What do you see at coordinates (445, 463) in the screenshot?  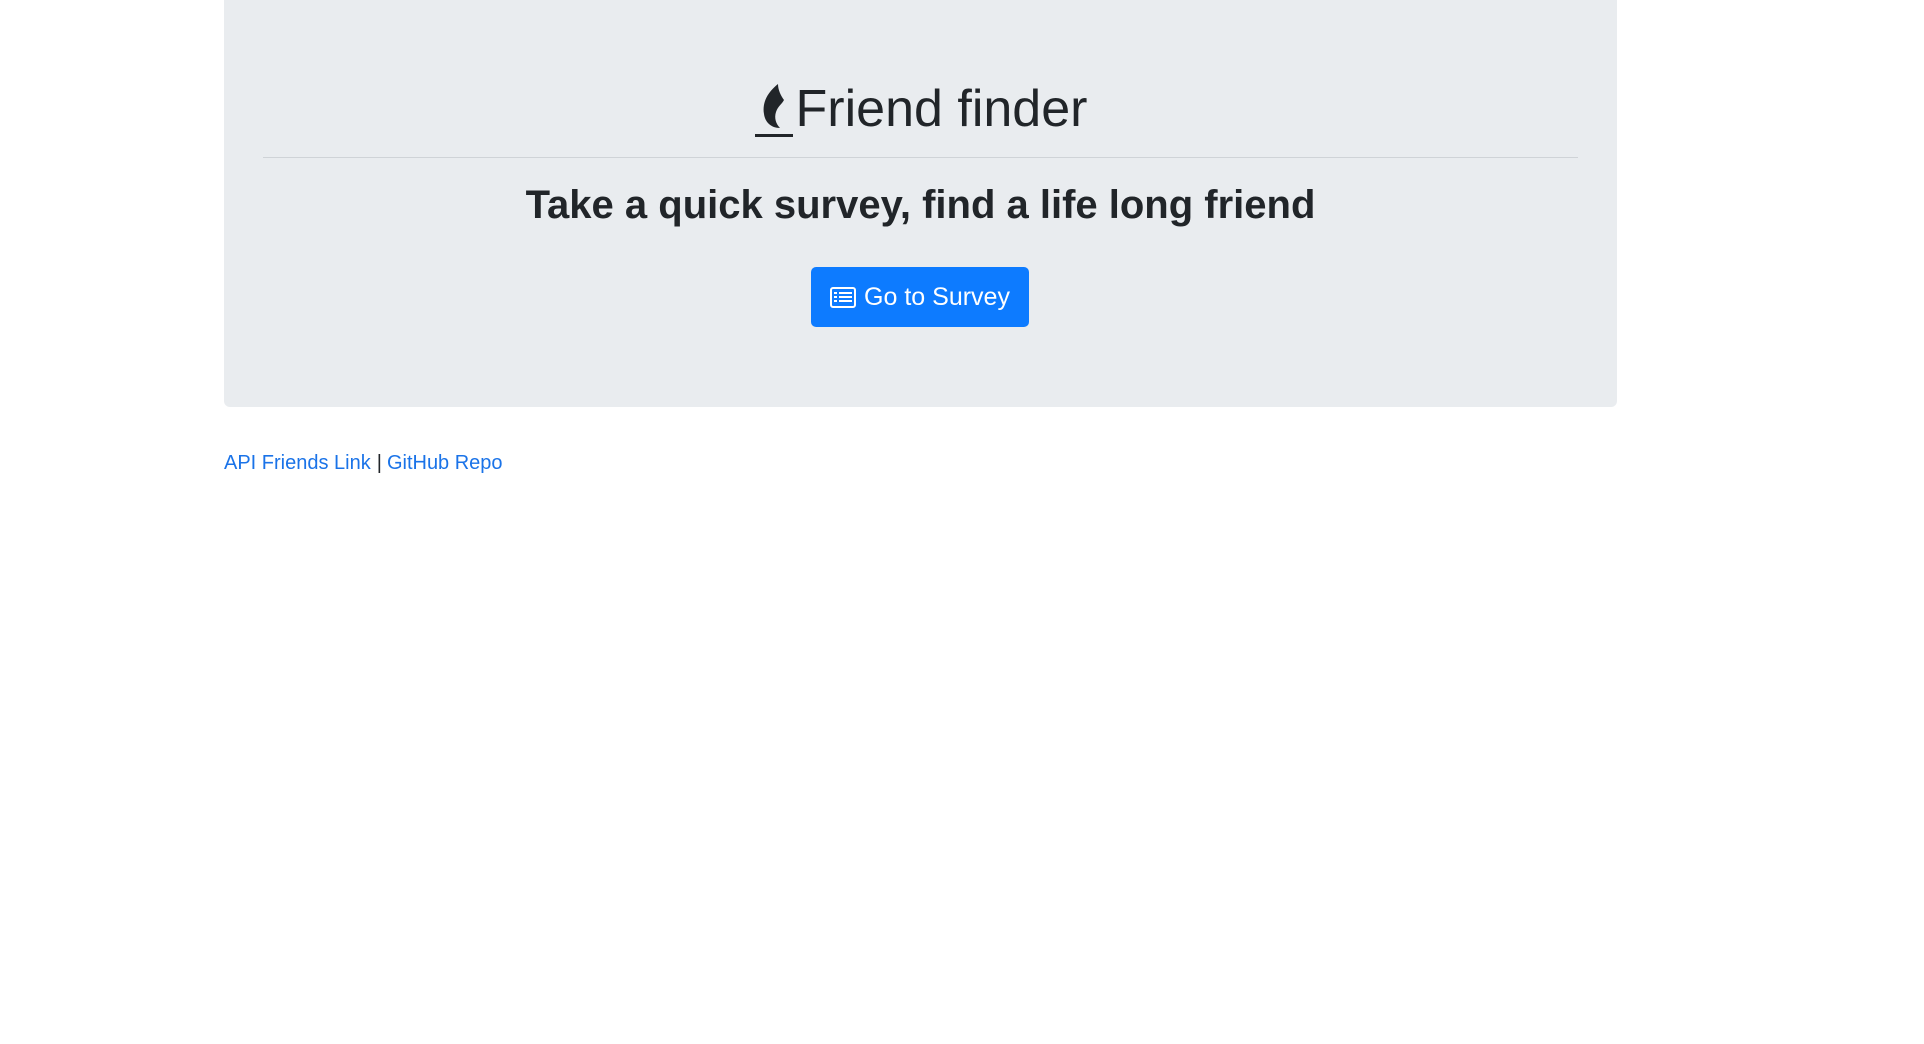 I see `github-repo-link: GitHub Repo` at bounding box center [445, 463].